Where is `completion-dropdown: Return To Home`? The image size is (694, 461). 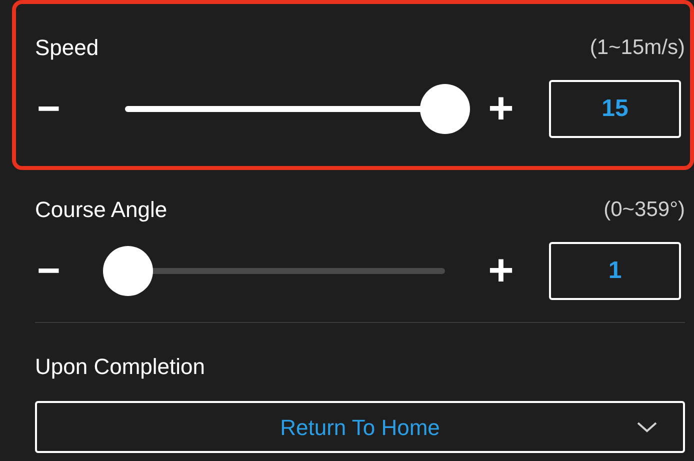 completion-dropdown: Return To Home is located at coordinates (360, 427).